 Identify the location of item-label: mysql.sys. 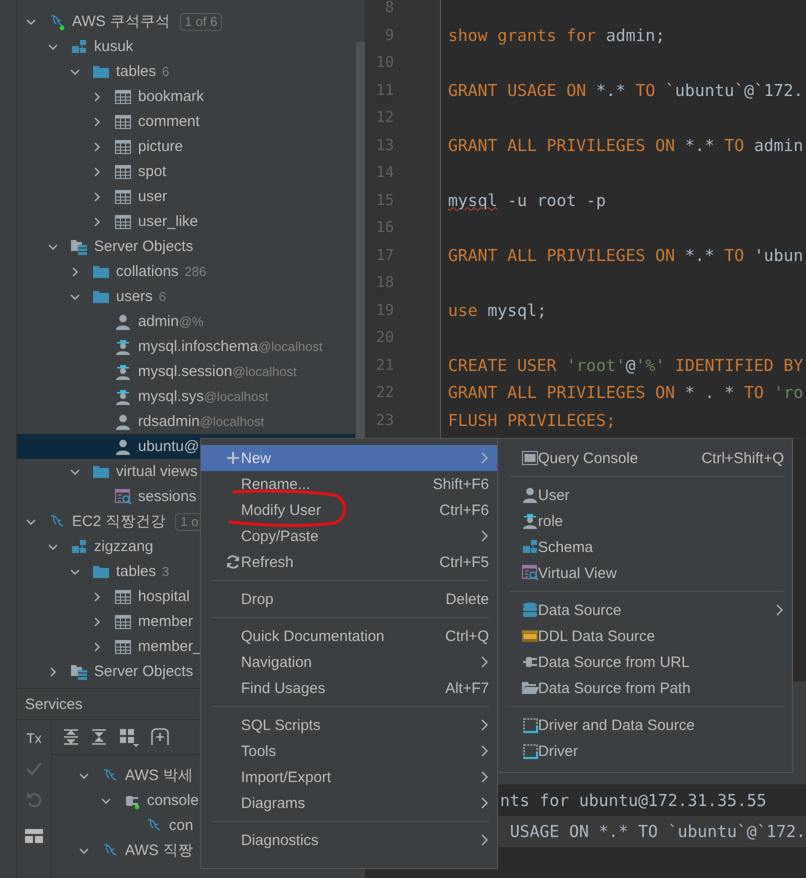
(171, 396).